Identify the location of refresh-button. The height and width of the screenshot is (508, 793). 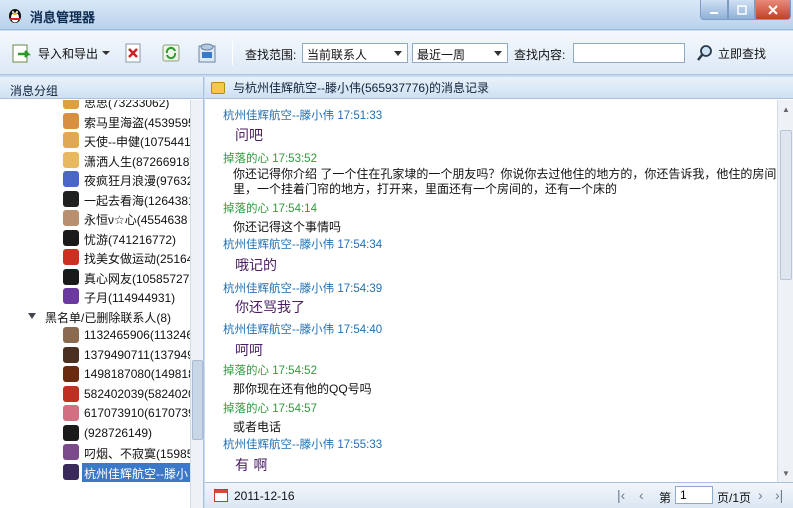
(171, 53).